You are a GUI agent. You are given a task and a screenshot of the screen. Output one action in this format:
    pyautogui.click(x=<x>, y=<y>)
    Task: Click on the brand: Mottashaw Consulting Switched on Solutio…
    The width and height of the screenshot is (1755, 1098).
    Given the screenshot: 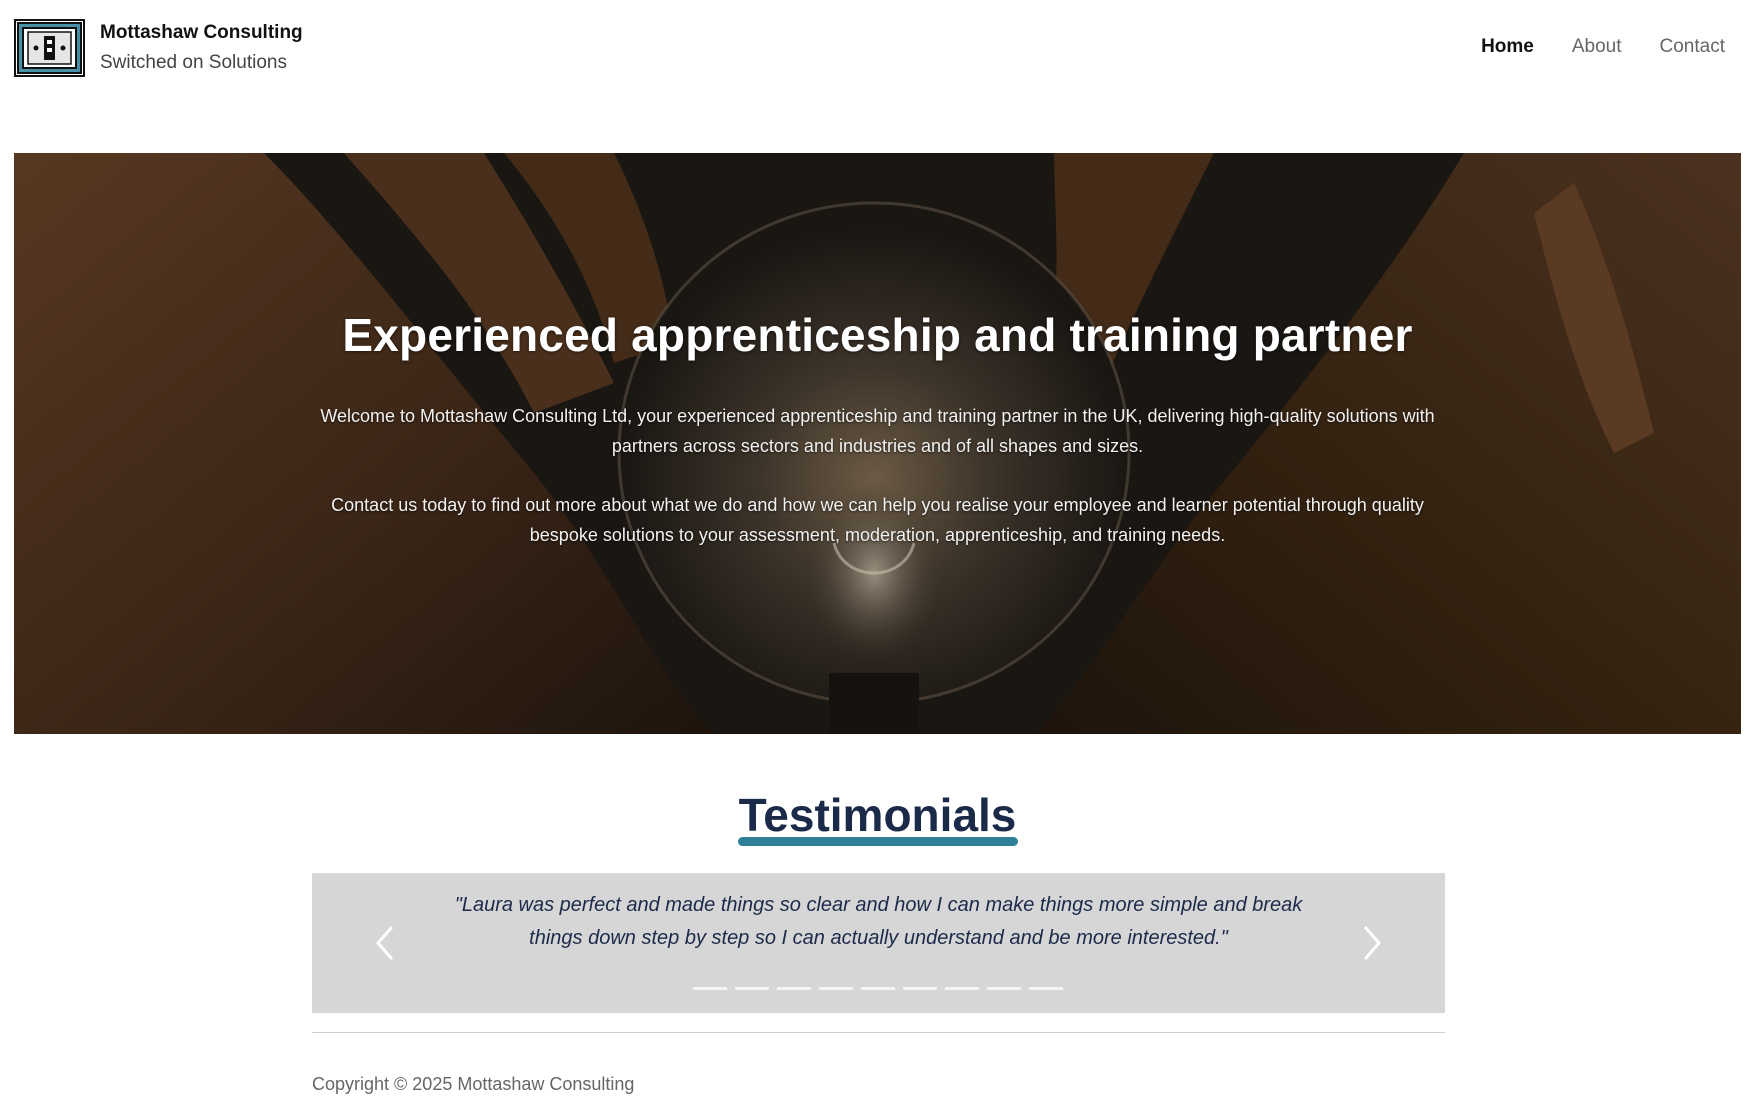 What is the action you would take?
    pyautogui.click(x=201, y=48)
    